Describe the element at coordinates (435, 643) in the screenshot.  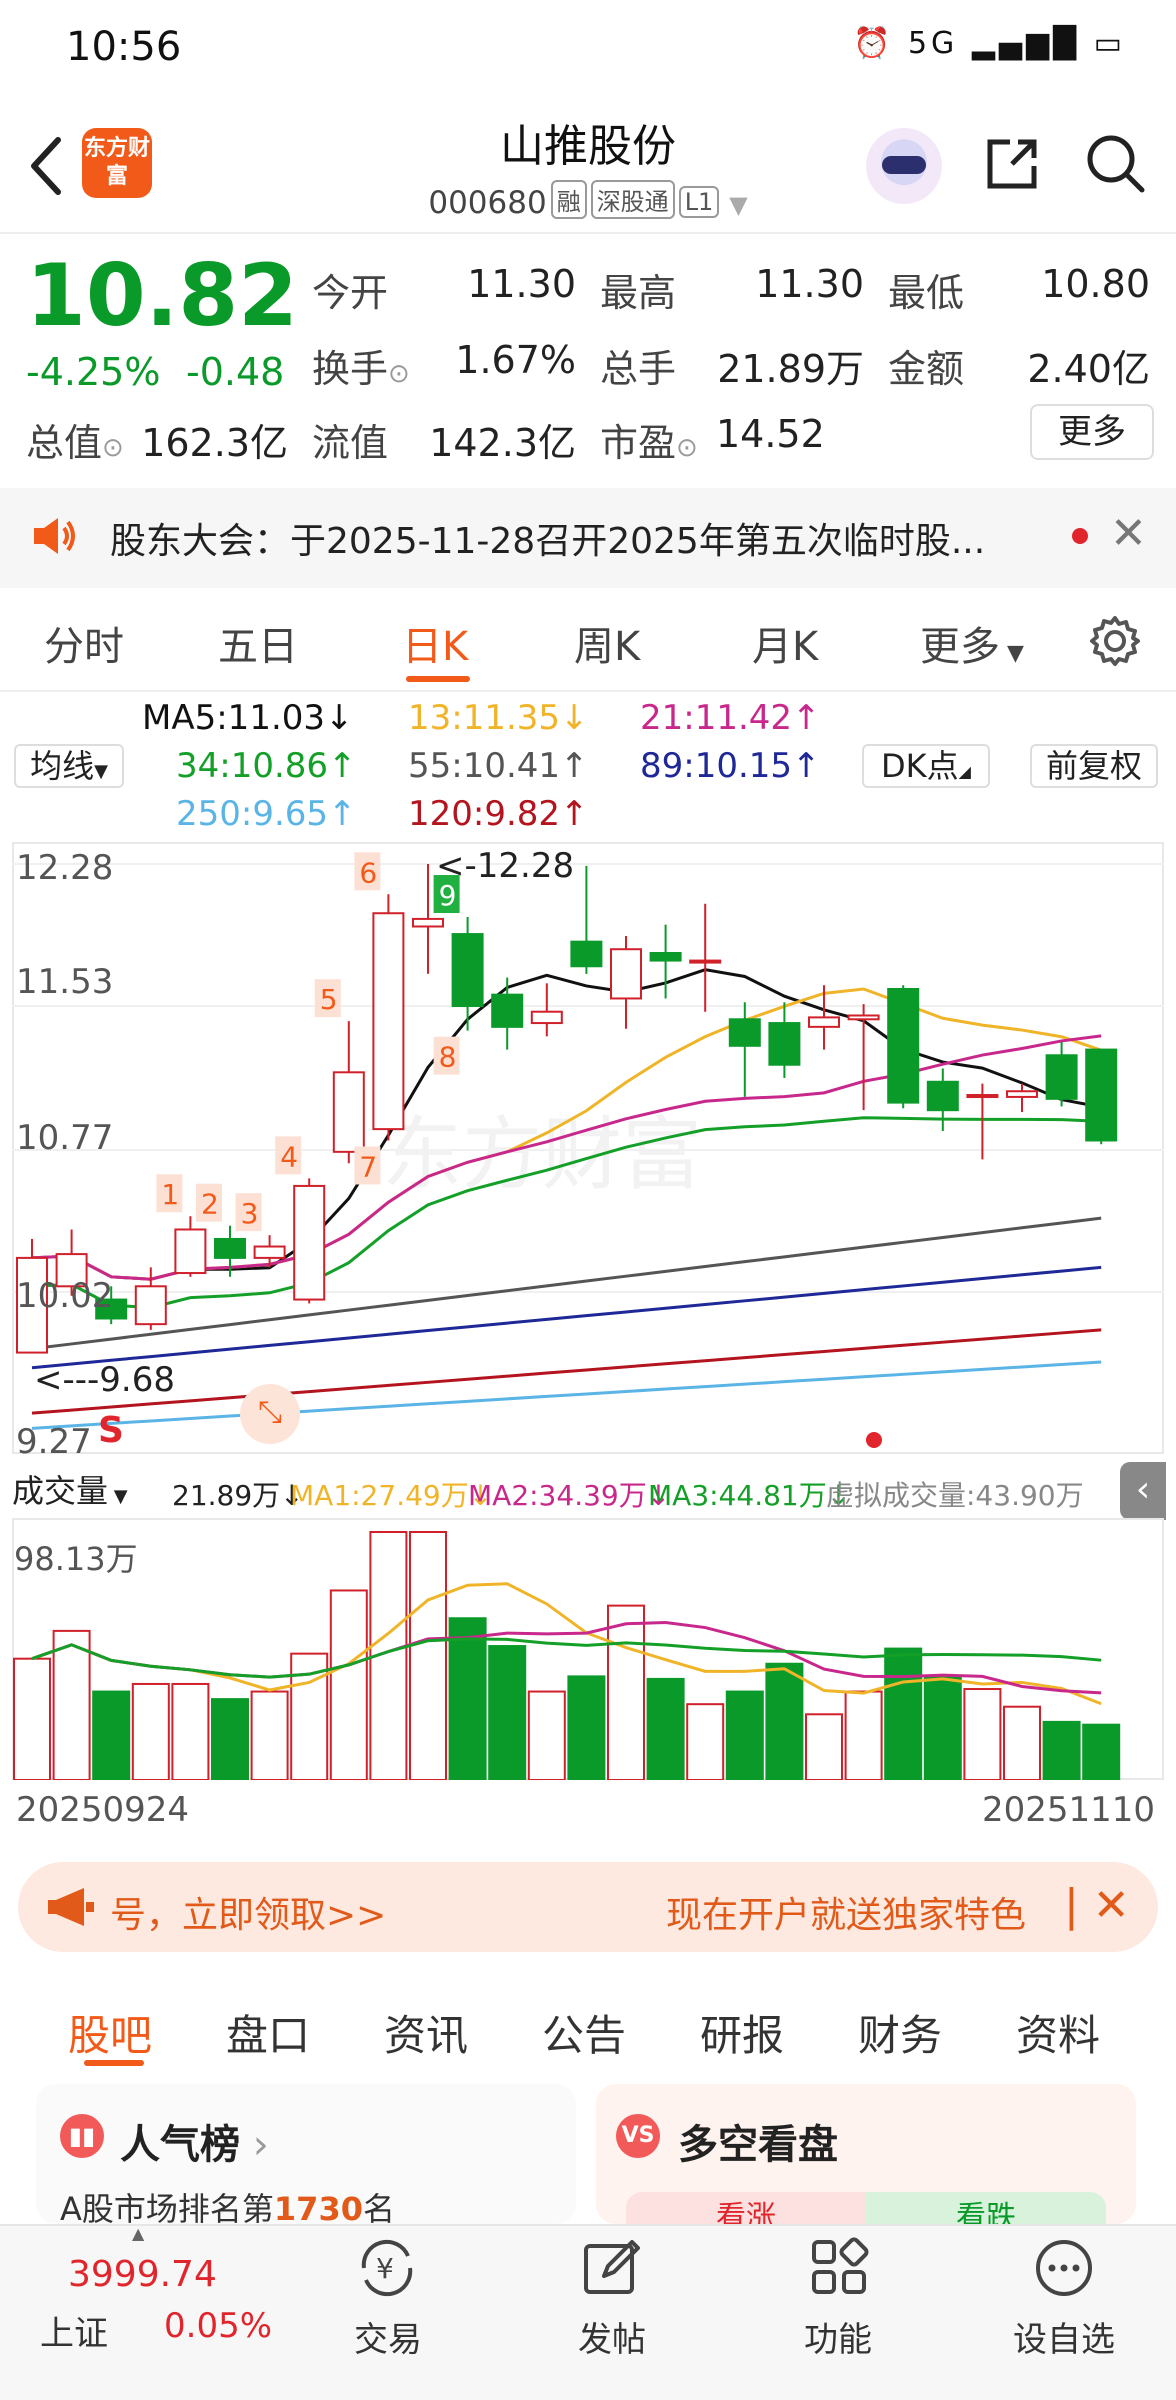
I see `tab-day-k: 日K` at that location.